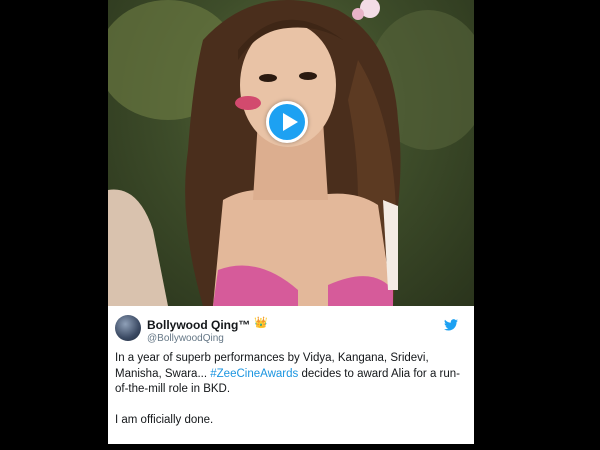  I want to click on avatar, so click(128, 328).